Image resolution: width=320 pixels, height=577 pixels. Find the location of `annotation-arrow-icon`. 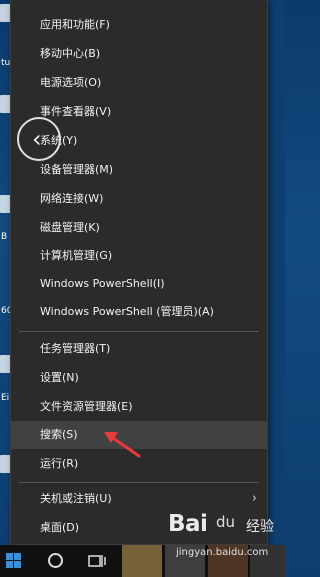

annotation-arrow-icon is located at coordinates (122, 445).